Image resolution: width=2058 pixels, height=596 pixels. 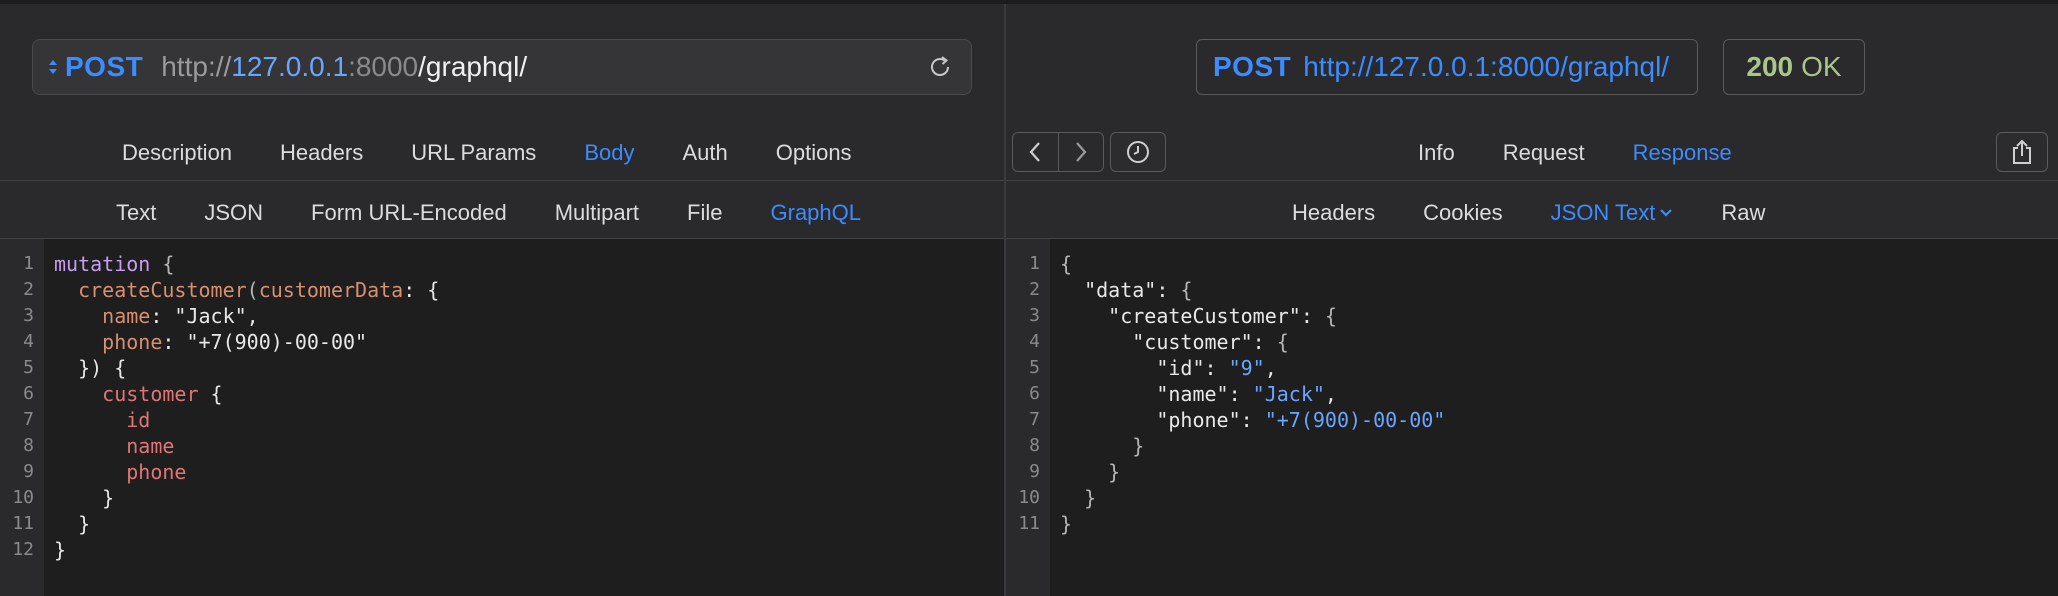 What do you see at coordinates (150, 446) in the screenshot?
I see `code-token: name` at bounding box center [150, 446].